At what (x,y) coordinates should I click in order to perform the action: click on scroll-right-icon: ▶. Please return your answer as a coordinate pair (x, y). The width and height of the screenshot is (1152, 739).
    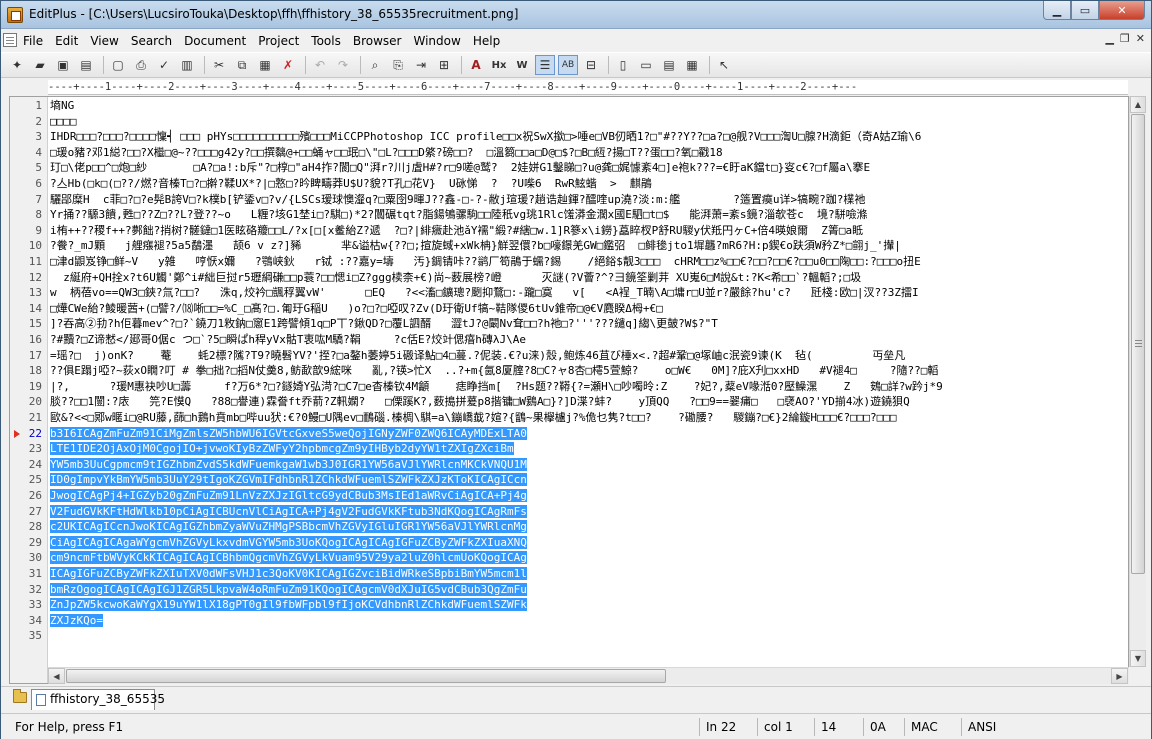
    Looking at the image, I should click on (1119, 676).